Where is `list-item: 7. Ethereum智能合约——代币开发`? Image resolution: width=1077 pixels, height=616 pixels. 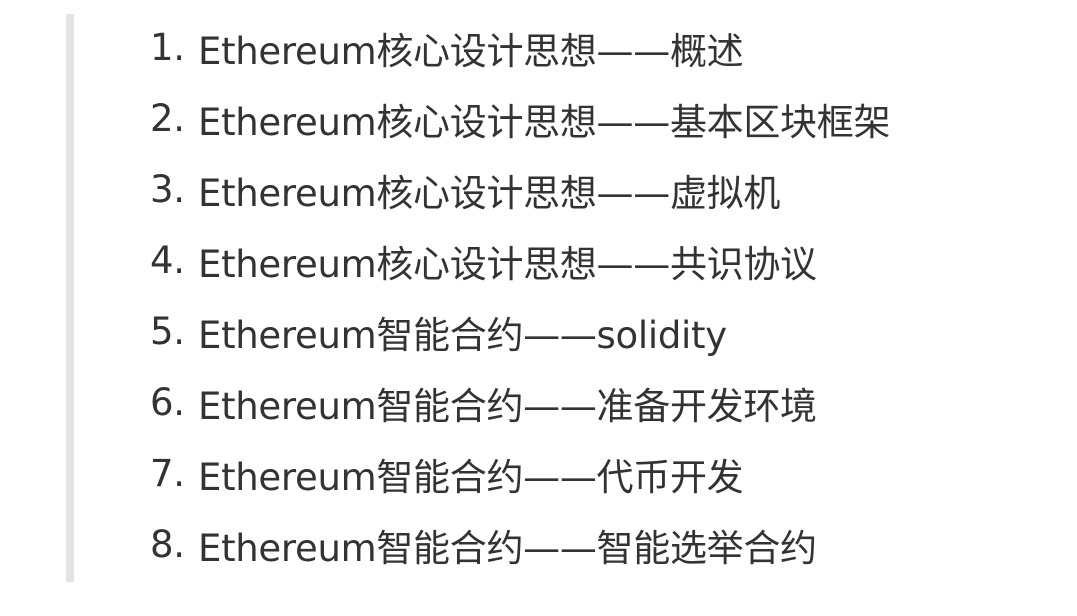
list-item: 7. Ethereum智能合约——代币开发 is located at coordinates (520, 473).